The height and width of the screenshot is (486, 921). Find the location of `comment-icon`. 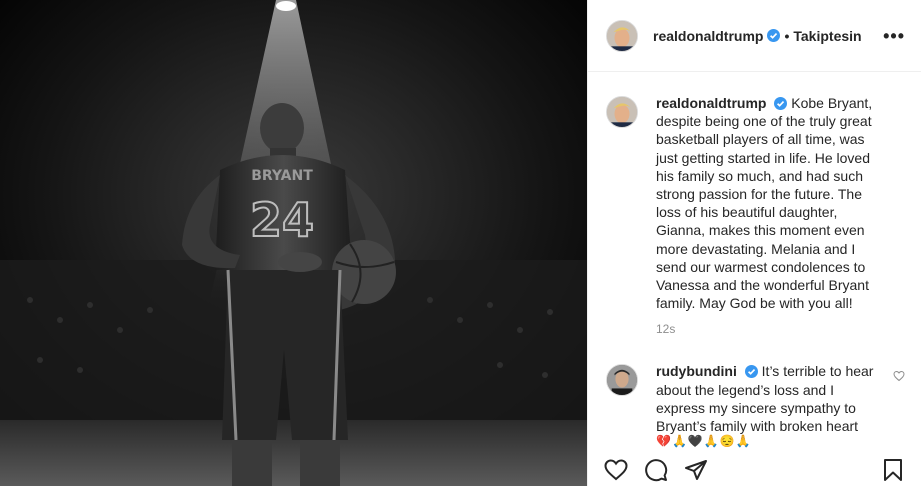

comment-icon is located at coordinates (656, 470).